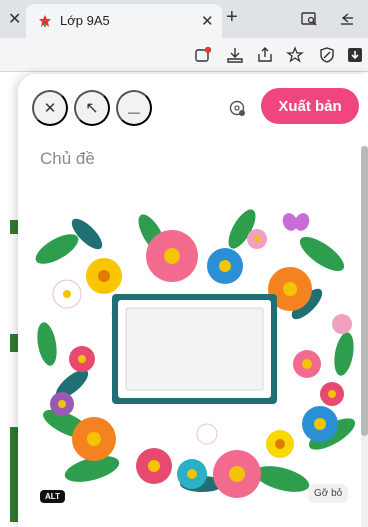 The height and width of the screenshot is (527, 368). What do you see at coordinates (355, 55) in the screenshot?
I see `download-arrow-icon` at bounding box center [355, 55].